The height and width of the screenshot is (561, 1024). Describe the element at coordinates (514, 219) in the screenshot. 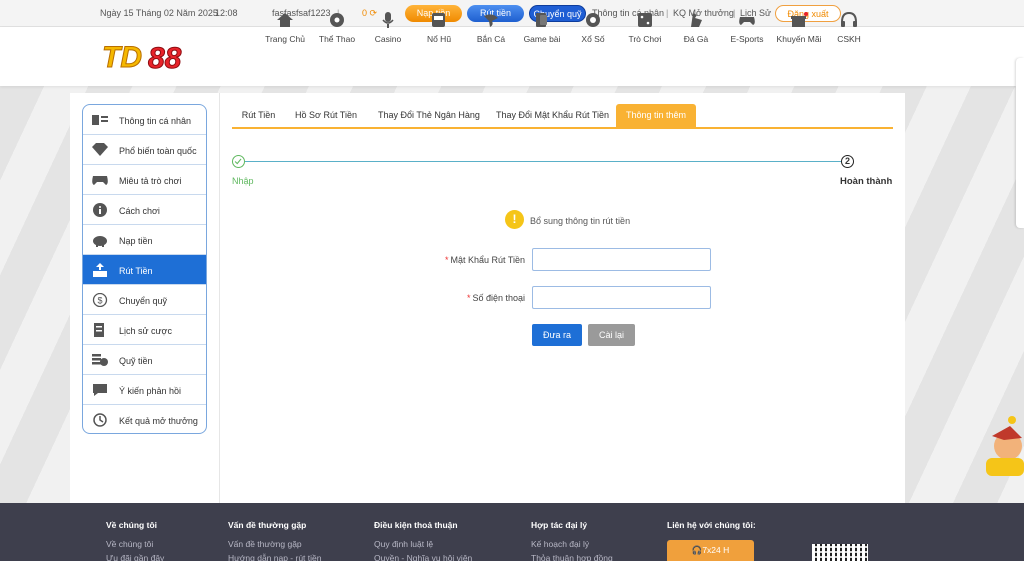

I see `warning-icon: !` at that location.